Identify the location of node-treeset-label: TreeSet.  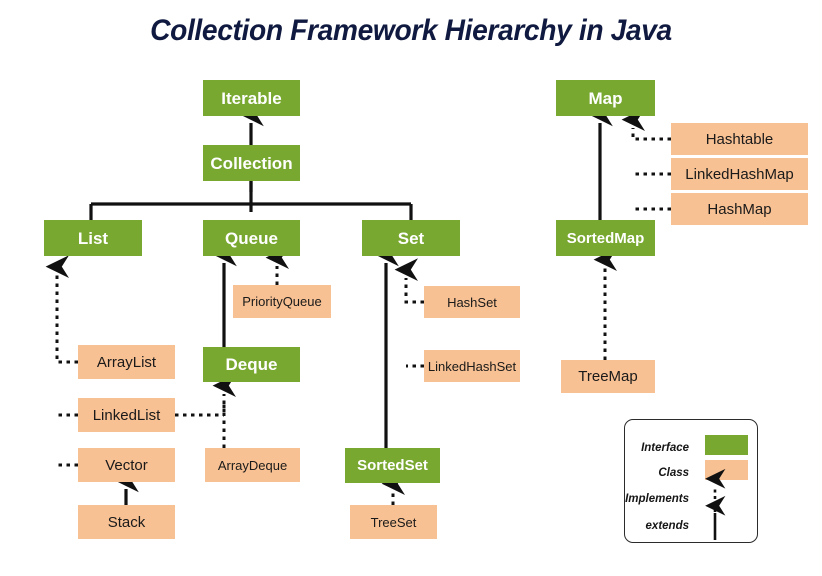
(393, 522).